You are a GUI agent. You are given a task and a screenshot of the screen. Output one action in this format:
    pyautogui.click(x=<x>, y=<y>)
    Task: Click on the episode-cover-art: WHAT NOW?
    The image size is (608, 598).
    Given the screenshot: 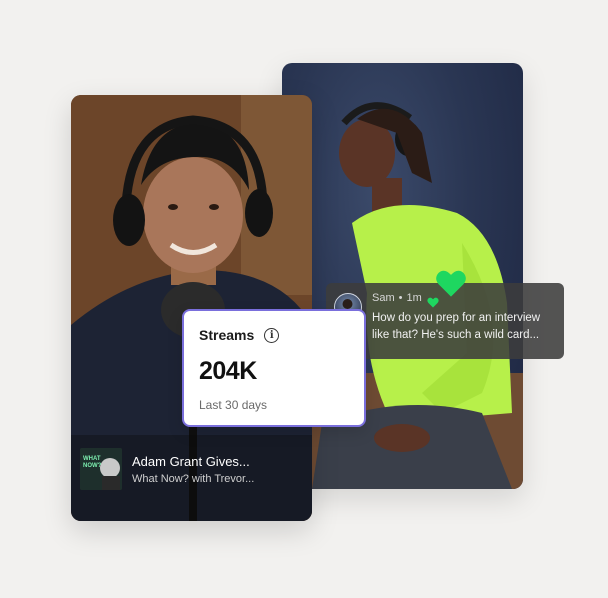 What is the action you would take?
    pyautogui.click(x=101, y=469)
    